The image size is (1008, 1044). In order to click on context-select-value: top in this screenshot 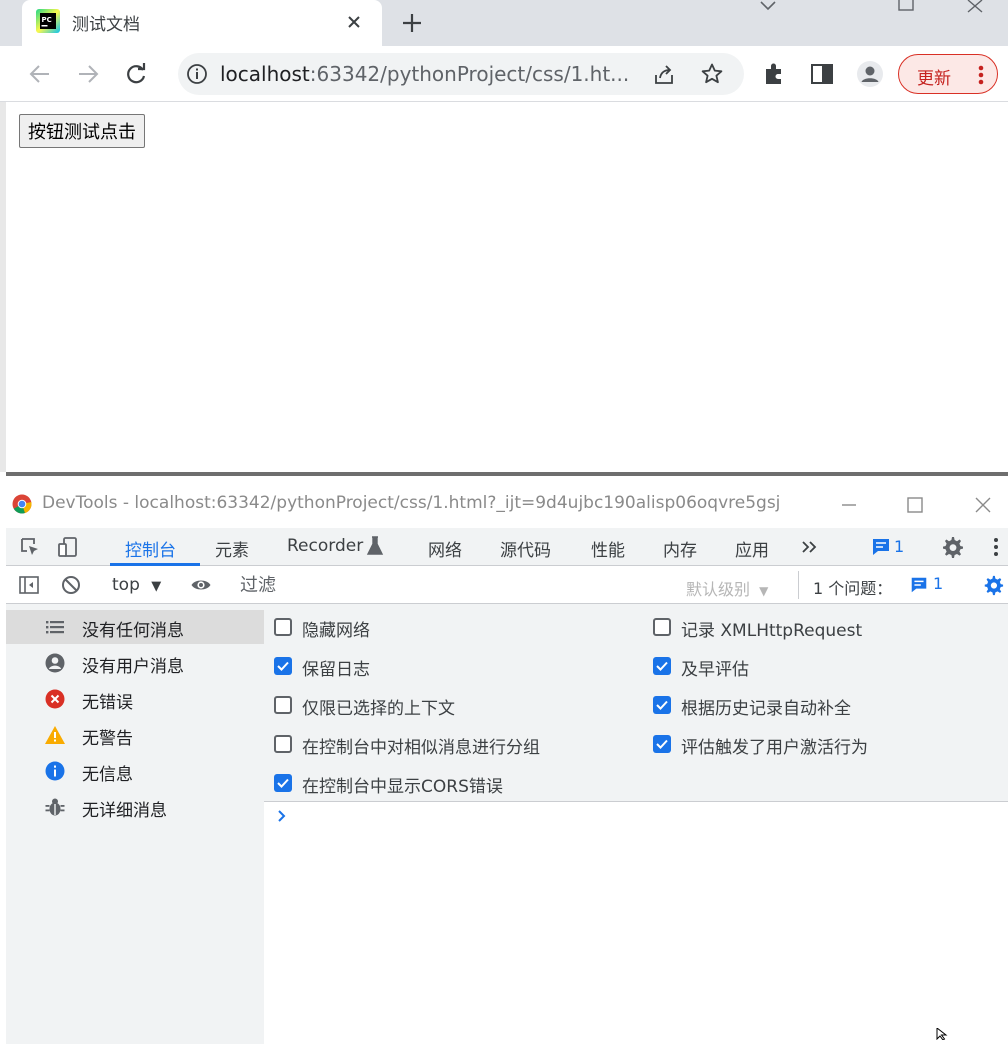, I will do `click(126, 585)`.